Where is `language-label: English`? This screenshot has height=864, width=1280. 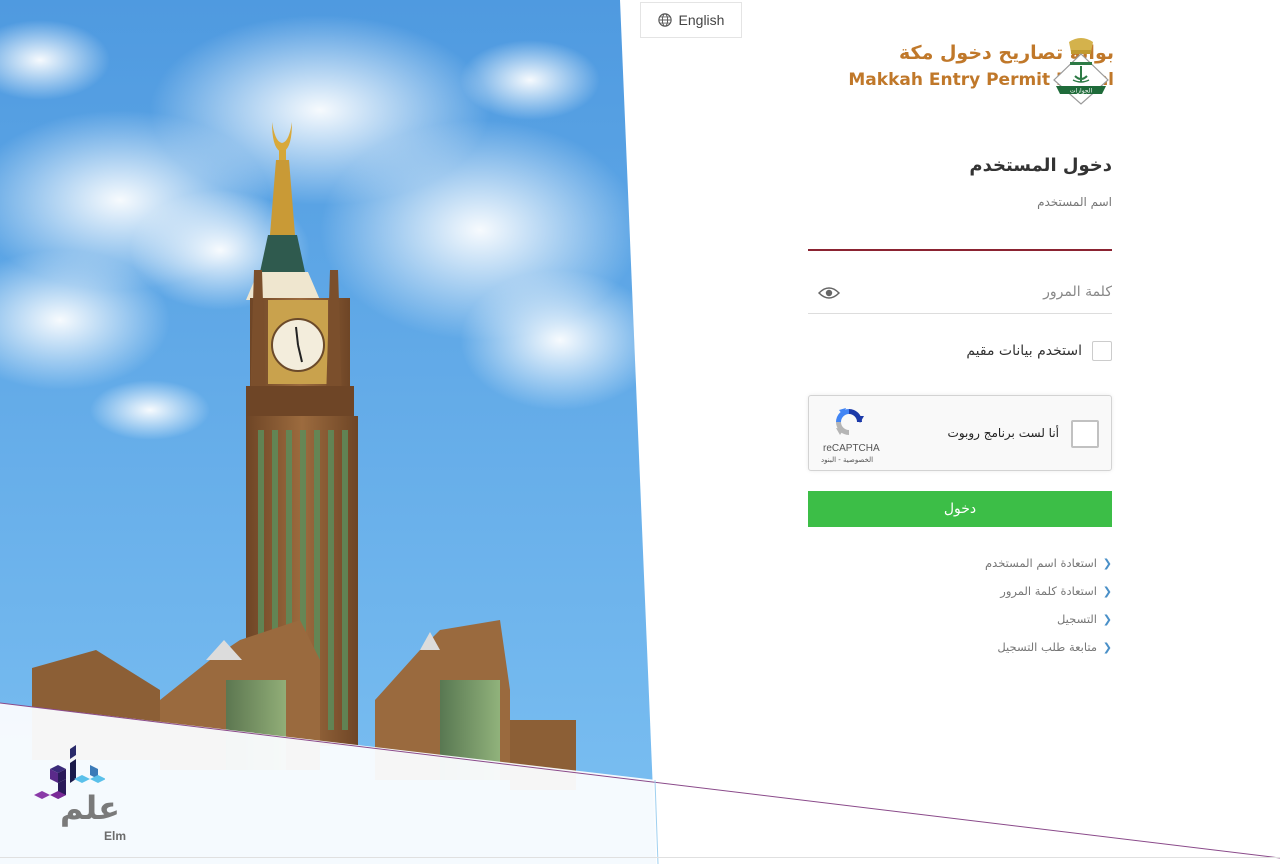
language-label: English is located at coordinates (701, 20).